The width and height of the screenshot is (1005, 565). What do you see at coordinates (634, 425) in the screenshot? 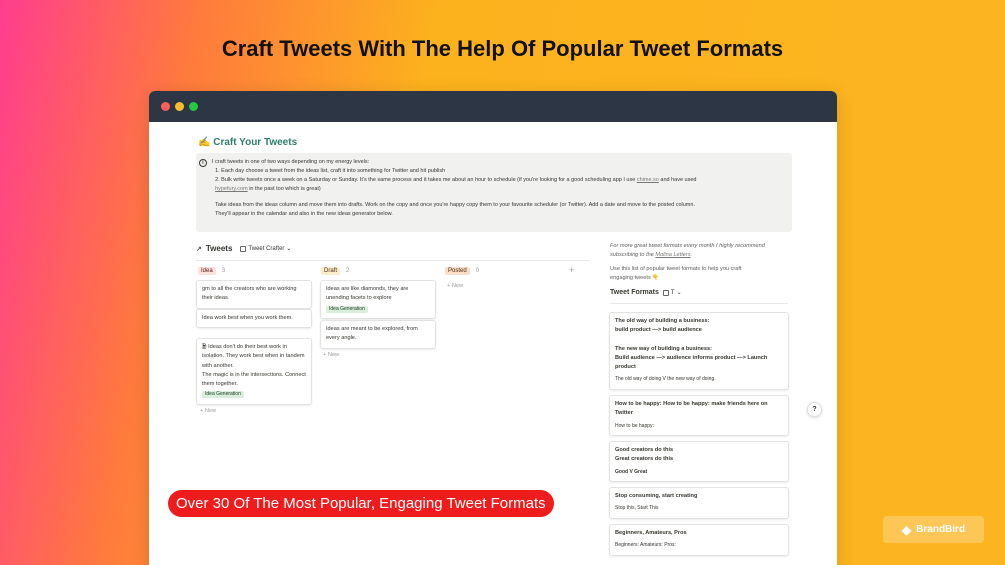
I see `format-name: How to be happy:` at bounding box center [634, 425].